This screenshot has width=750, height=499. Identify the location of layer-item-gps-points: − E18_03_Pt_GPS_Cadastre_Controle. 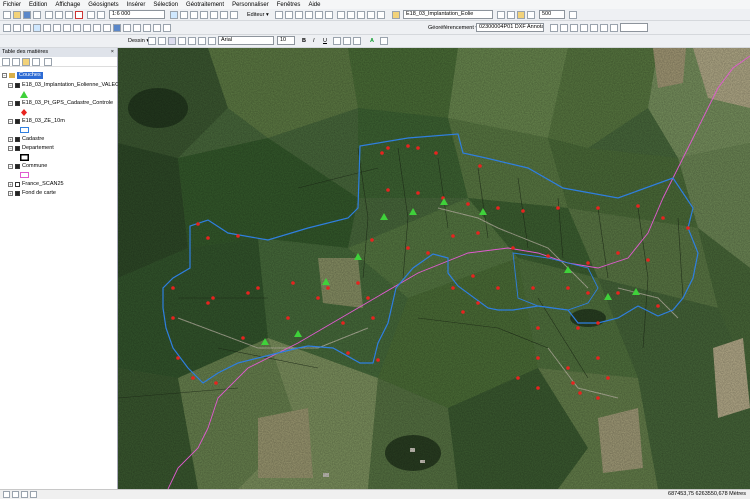
(60, 103).